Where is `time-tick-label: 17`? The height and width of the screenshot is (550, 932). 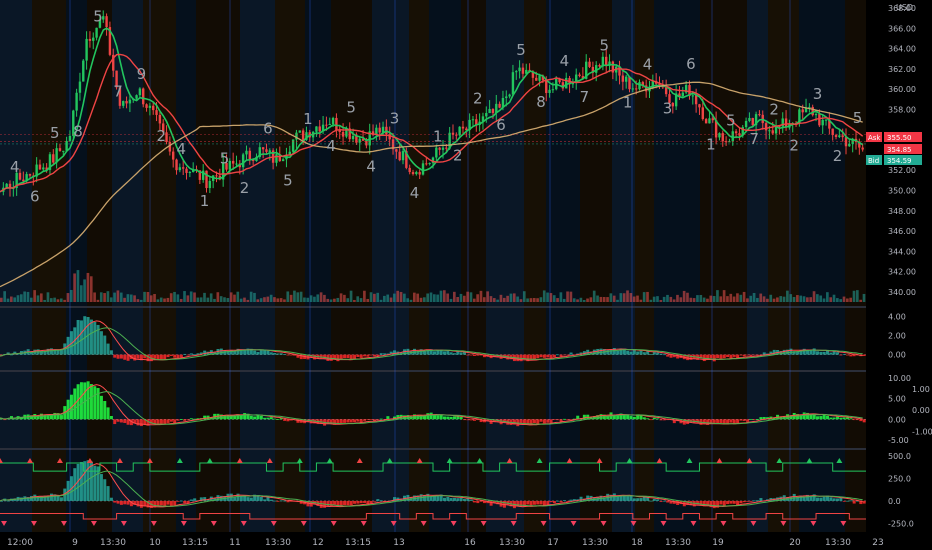 time-tick-label: 17 is located at coordinates (552, 543).